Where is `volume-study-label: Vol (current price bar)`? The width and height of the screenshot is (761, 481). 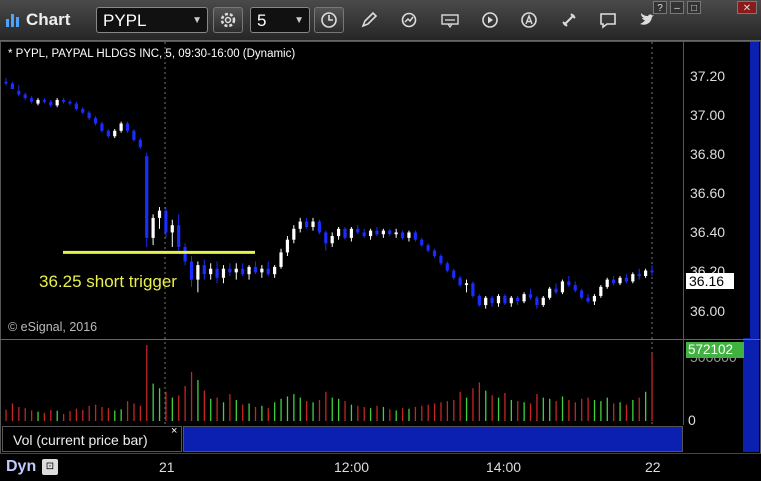
volume-study-label: Vol (current price bar) is located at coordinates (92, 439).